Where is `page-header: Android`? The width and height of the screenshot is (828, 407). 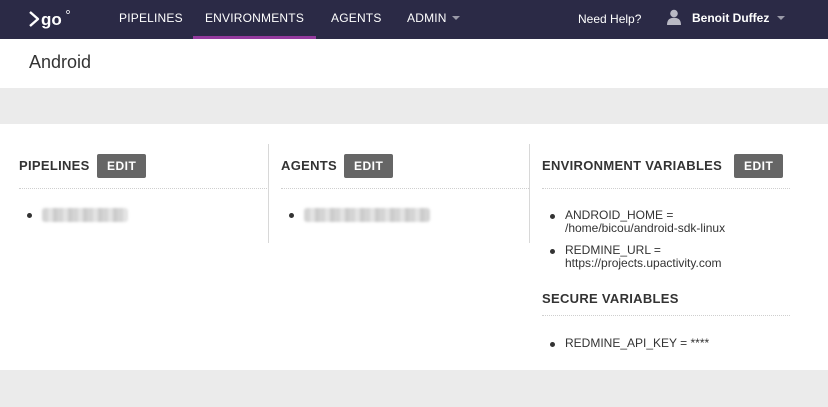
page-header: Android is located at coordinates (414, 63).